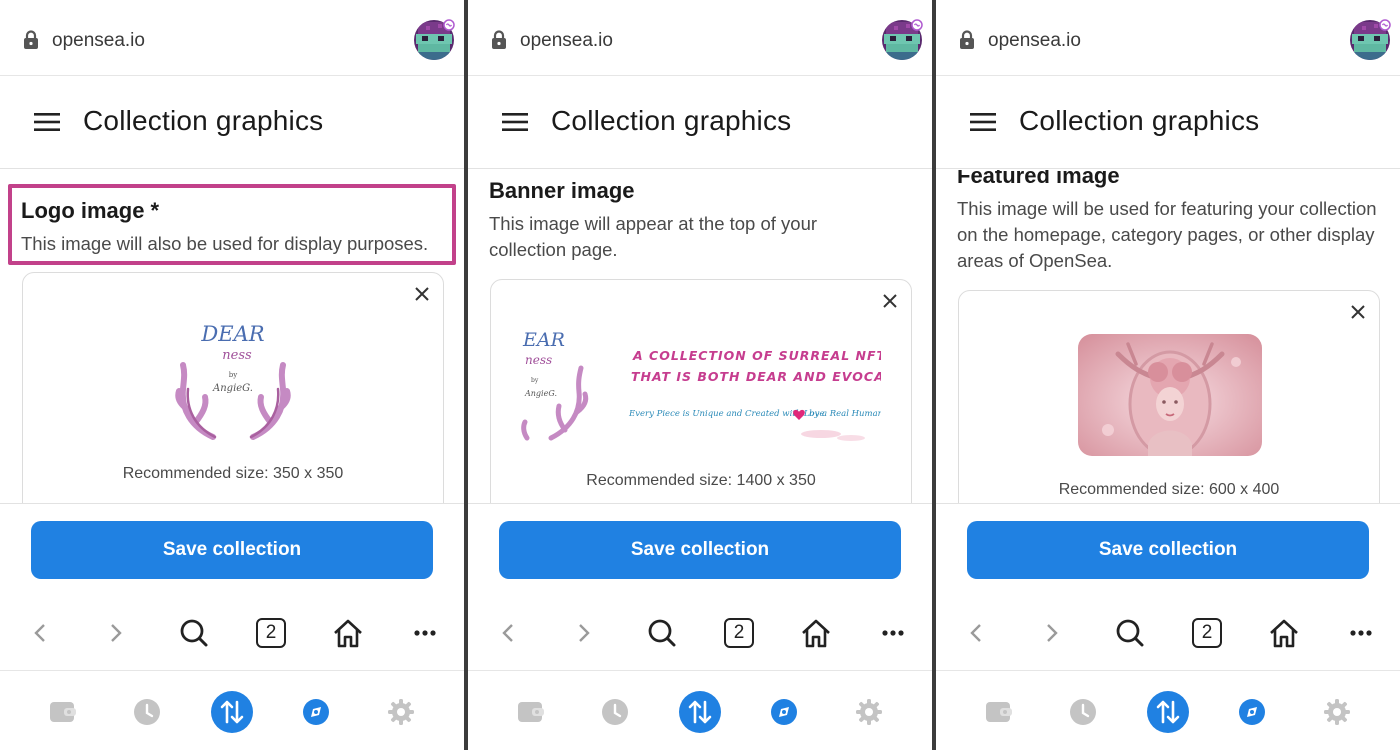  I want to click on logo-signature: AngieG., so click(232, 388).